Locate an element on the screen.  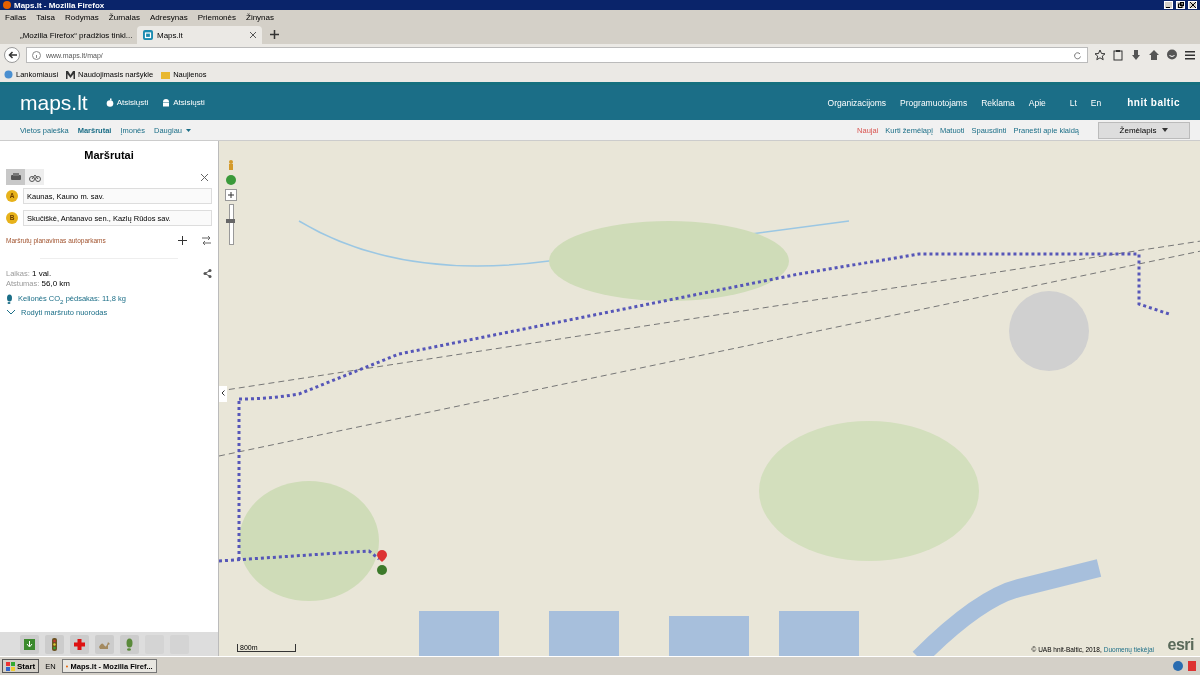
nav-link: Reklama is located at coordinates (998, 102).